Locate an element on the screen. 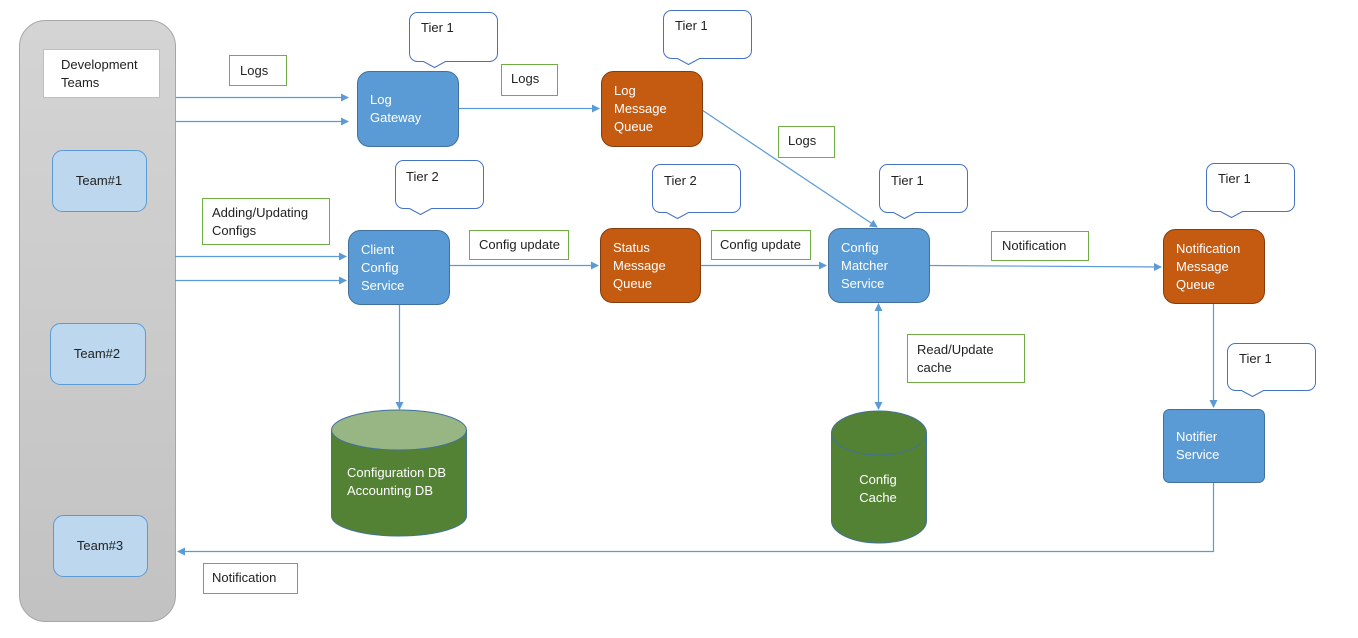 This screenshot has width=1358, height=638. log-message-queue-node: Log Message Queue is located at coordinates (652, 109).